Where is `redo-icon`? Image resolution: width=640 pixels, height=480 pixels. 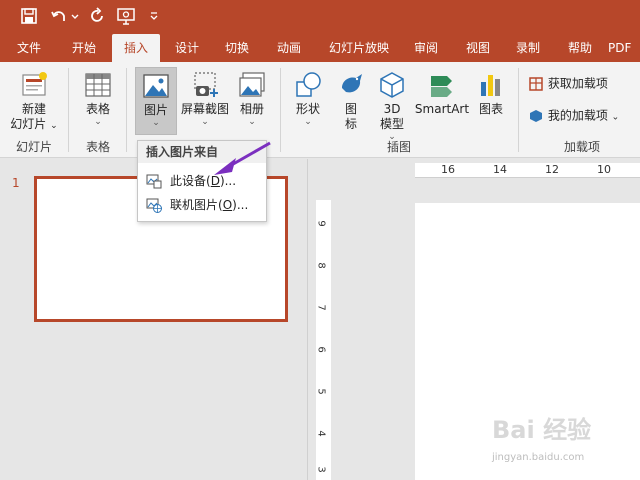
redo-icon is located at coordinates (97, 16).